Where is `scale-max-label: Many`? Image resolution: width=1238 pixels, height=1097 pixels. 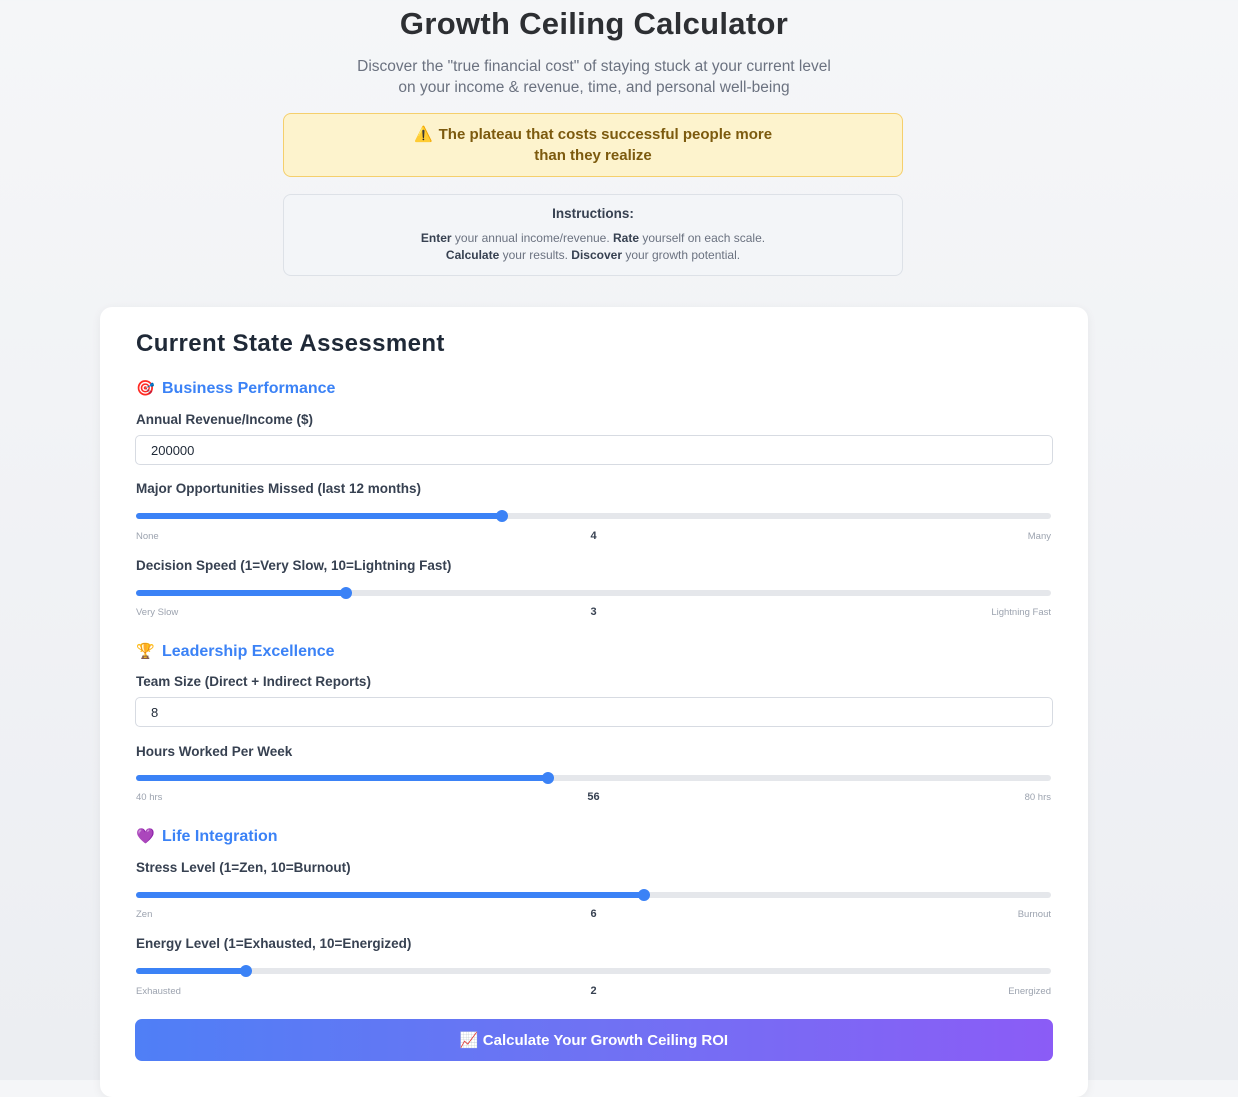
scale-max-label: Many is located at coordinates (1039, 536).